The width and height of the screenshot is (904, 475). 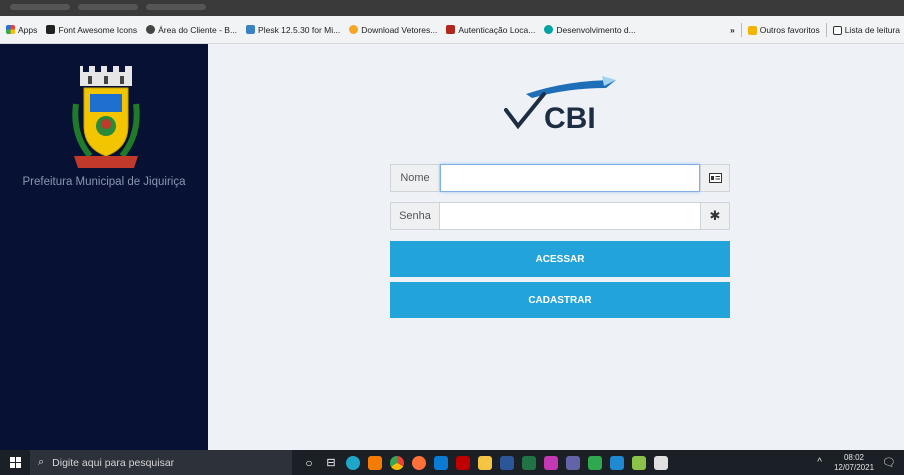 I want to click on acessar-button: ACESSAR, so click(x=560, y=259).